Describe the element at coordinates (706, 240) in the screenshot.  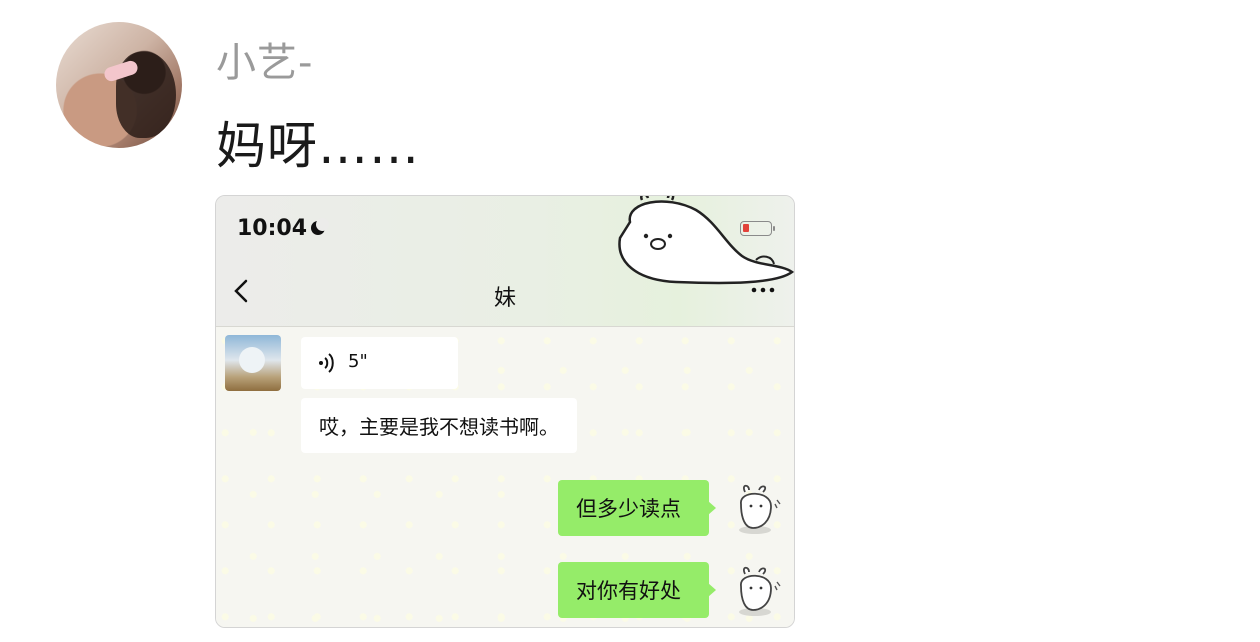
I see `rabbit-sticker` at that location.